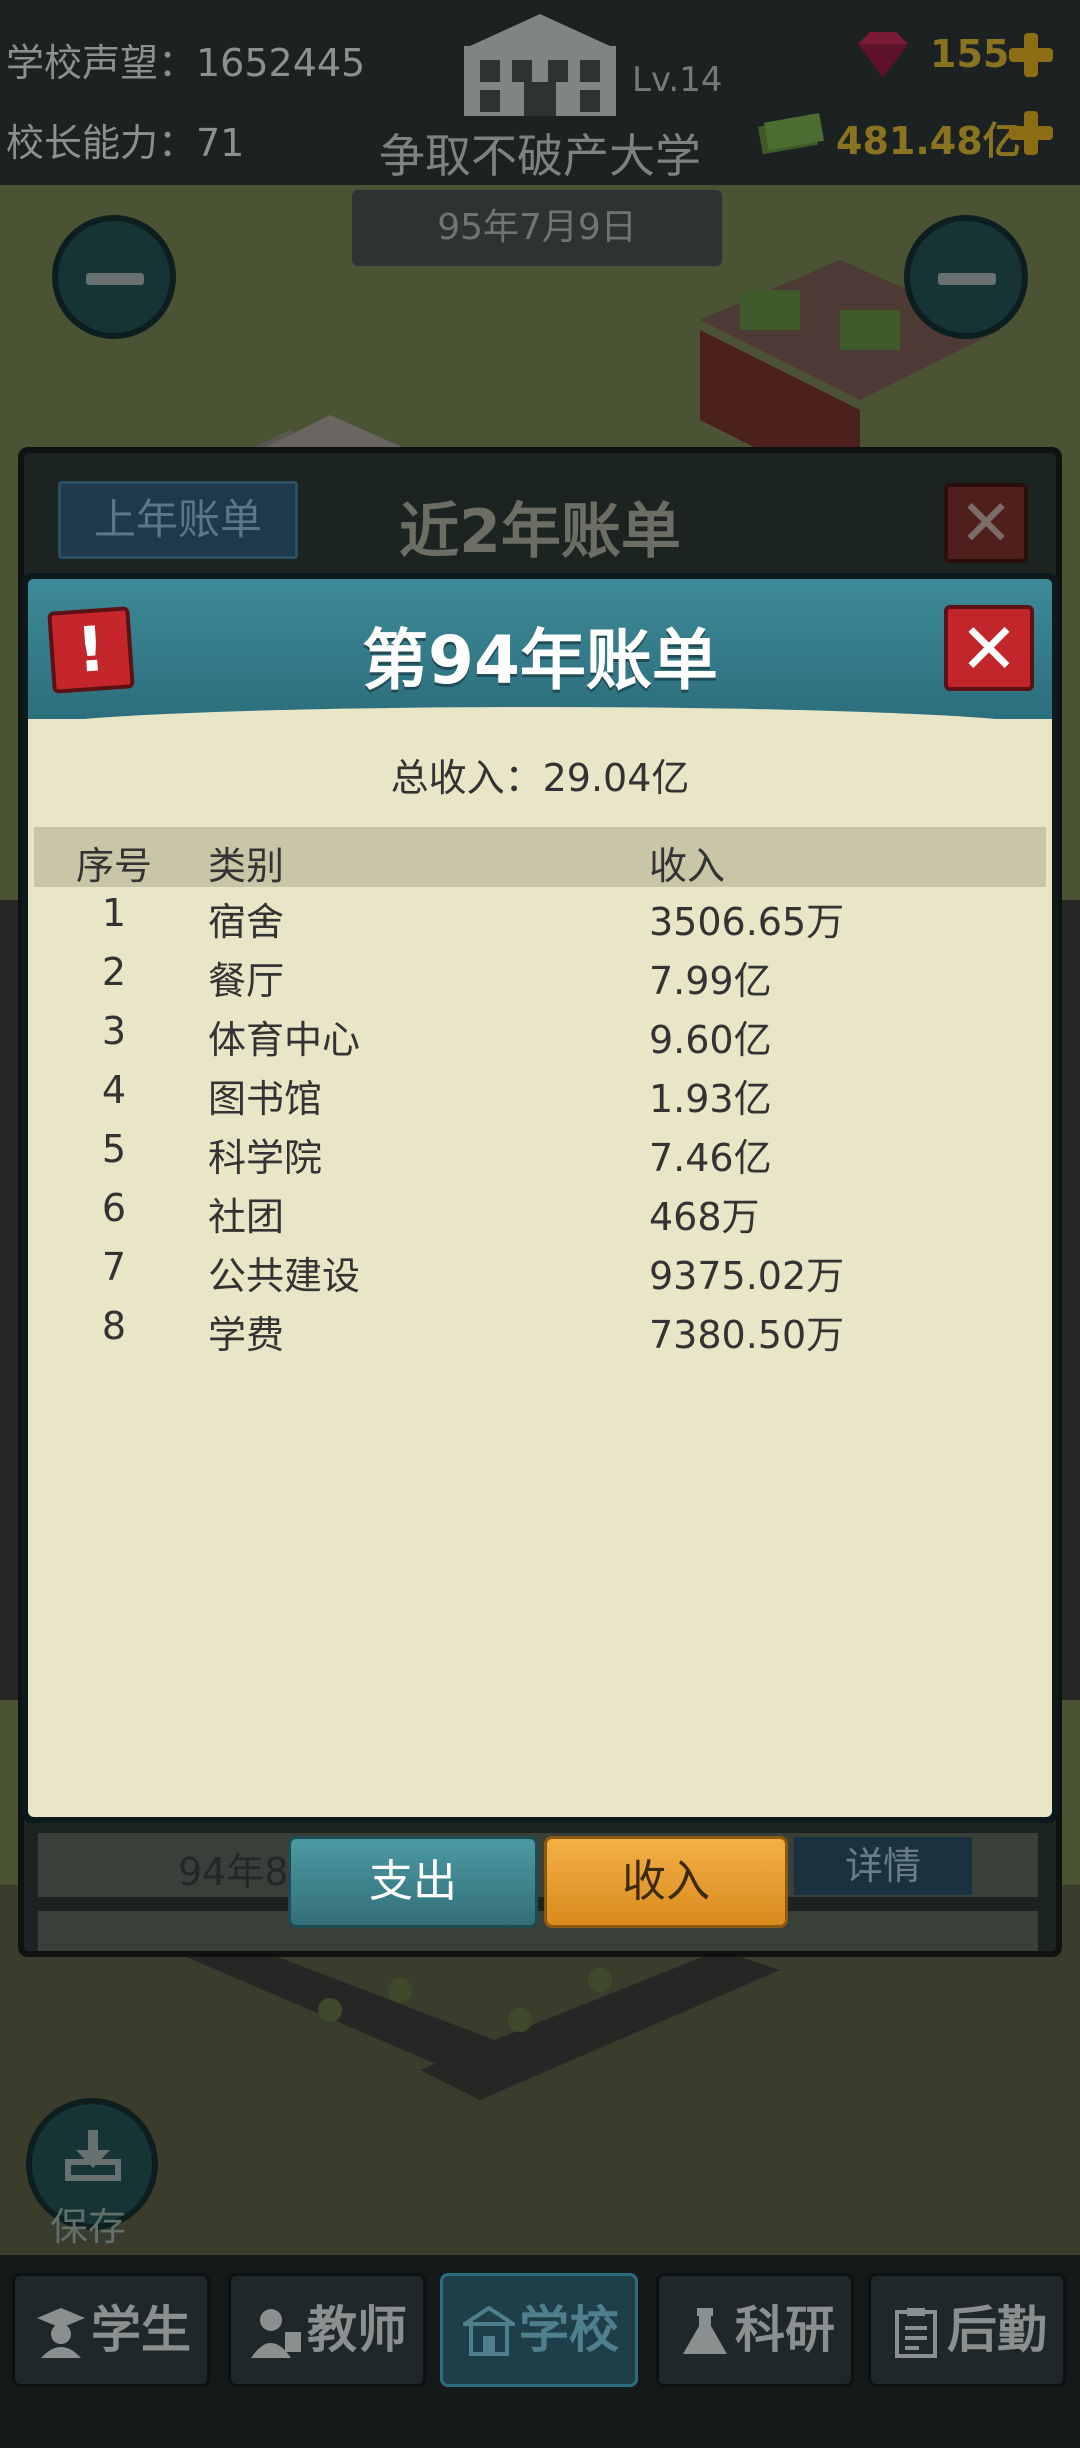 This screenshot has height=2448, width=1080. What do you see at coordinates (114, 1149) in the screenshot?
I see `row-no: 5` at bounding box center [114, 1149].